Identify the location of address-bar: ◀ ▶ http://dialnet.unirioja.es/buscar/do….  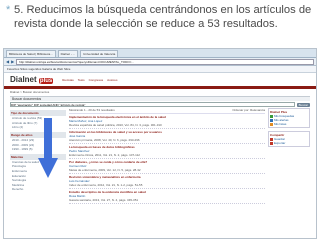
(160, 62).